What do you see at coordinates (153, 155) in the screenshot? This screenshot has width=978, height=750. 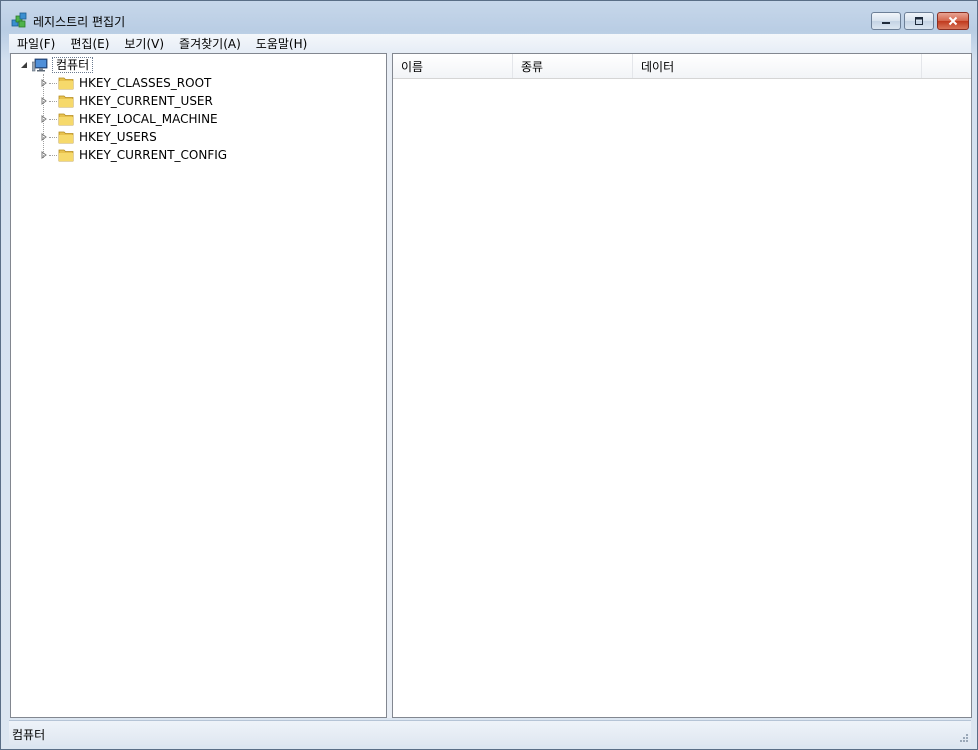 I see `tree-item-label: HKEY_CURRENT_CONFIG` at bounding box center [153, 155].